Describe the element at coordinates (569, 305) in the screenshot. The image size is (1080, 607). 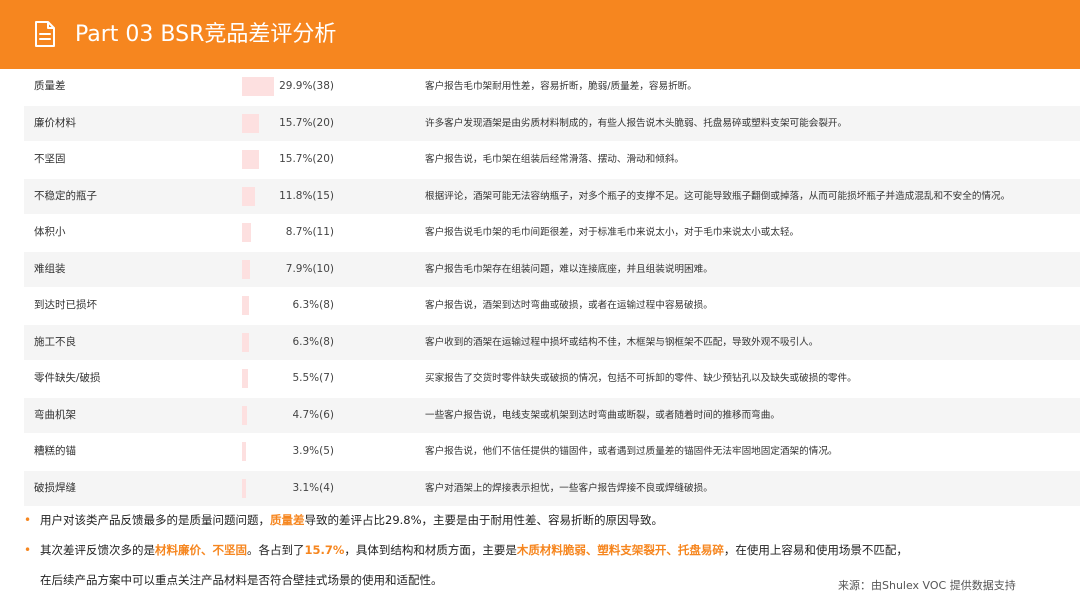
I see `row-description: 客户报告说，酒架到达时弯曲或破损，或者在运输过程中容易破损。` at that location.